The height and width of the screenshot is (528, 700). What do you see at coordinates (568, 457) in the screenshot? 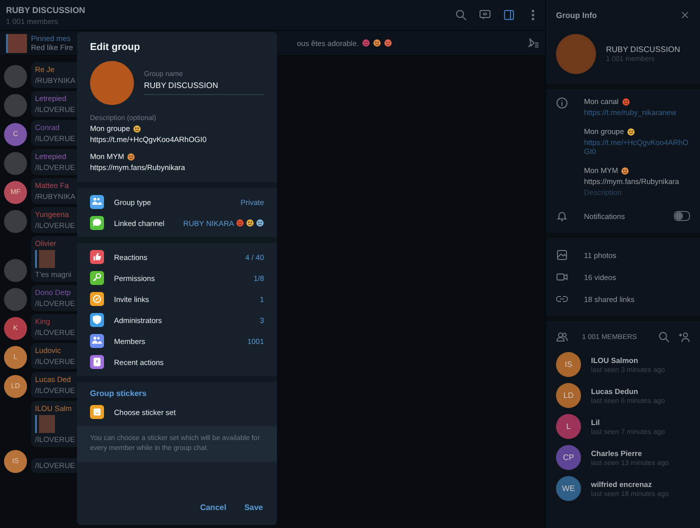
I see `initials-avatar: CP` at bounding box center [568, 457].